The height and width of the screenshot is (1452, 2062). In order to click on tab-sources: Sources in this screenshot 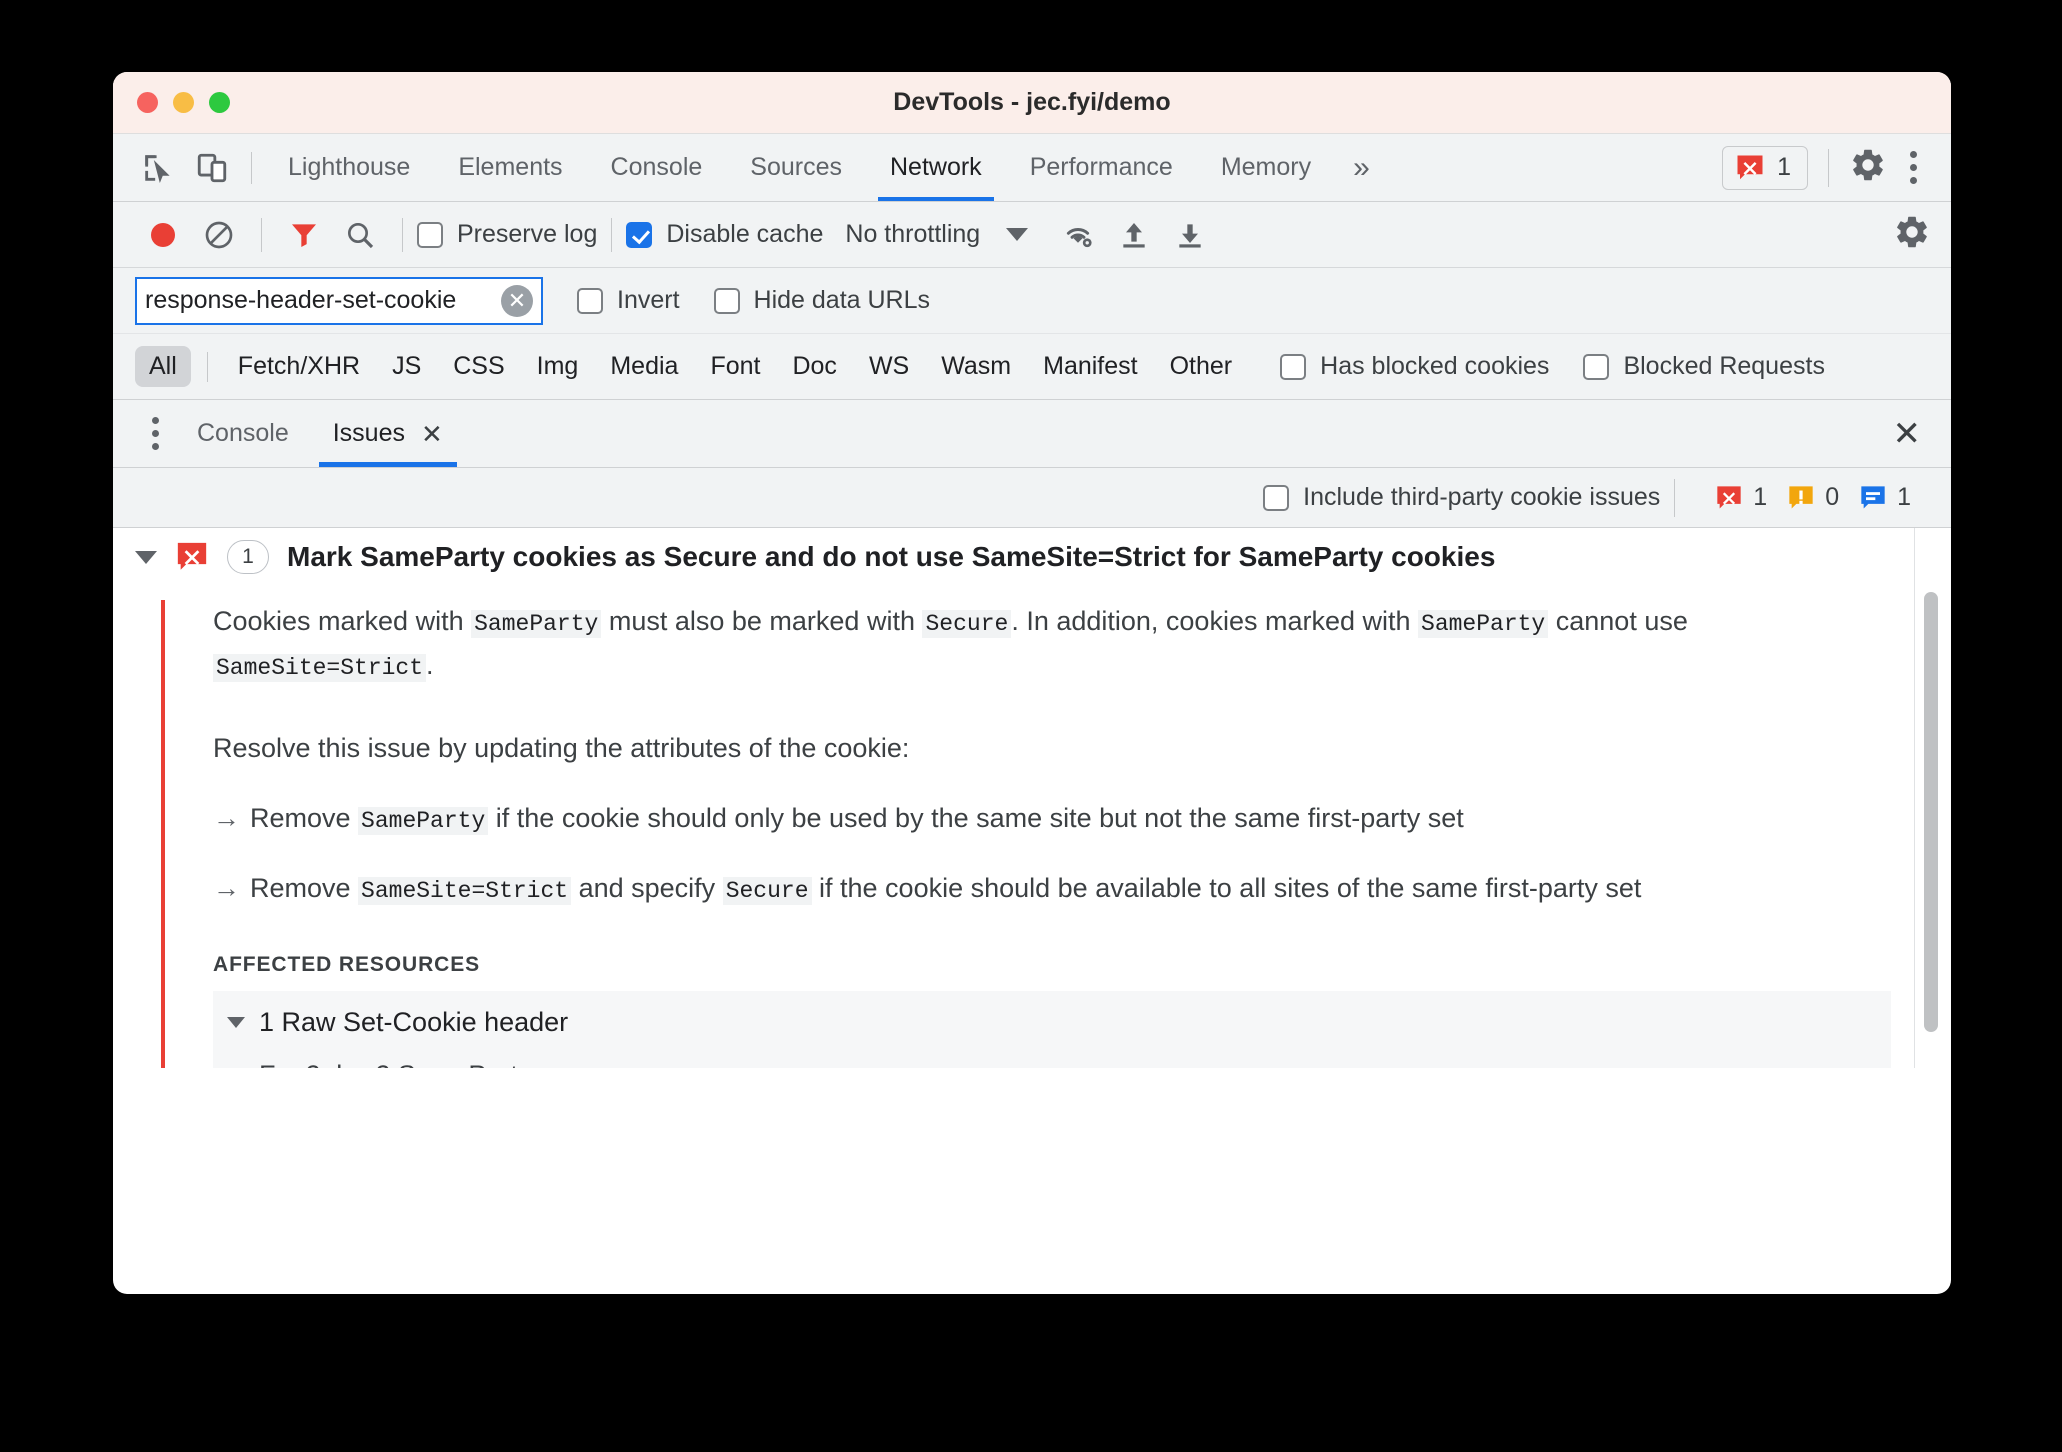, I will do `click(796, 167)`.